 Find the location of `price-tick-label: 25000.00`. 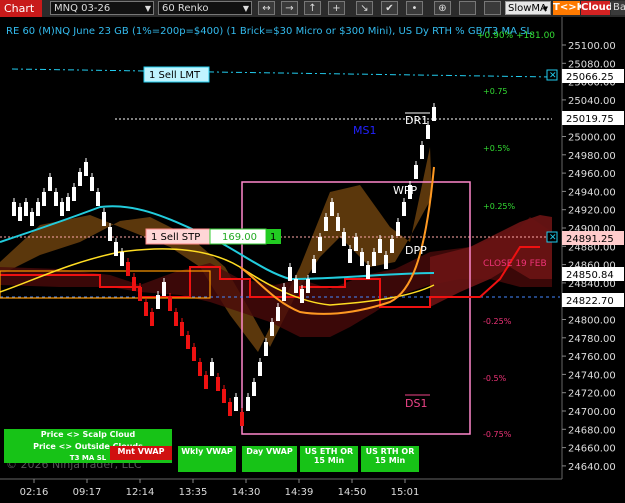

price-tick-label: 25000.00 is located at coordinates (592, 138).